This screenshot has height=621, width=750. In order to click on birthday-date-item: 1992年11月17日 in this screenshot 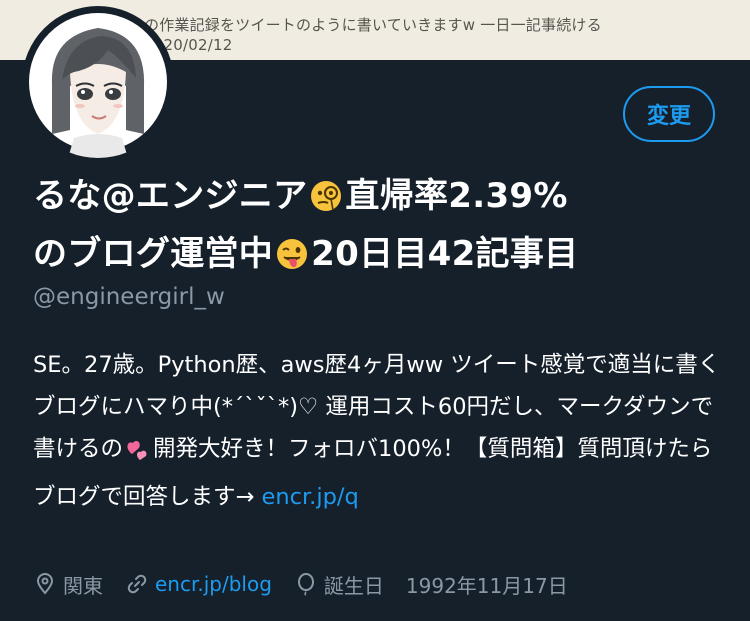, I will do `click(487, 584)`.